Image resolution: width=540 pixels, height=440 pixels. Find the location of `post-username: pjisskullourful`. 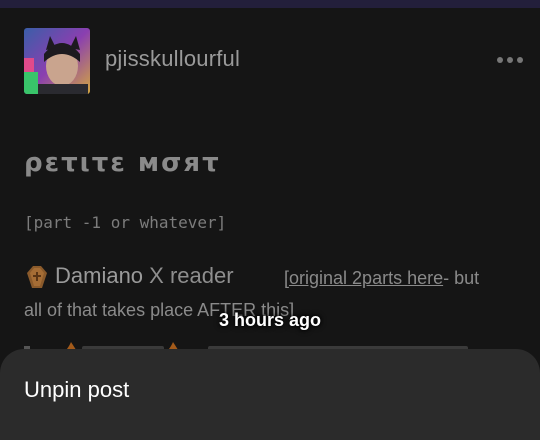

post-username: pjisskullourful is located at coordinates (172, 59).